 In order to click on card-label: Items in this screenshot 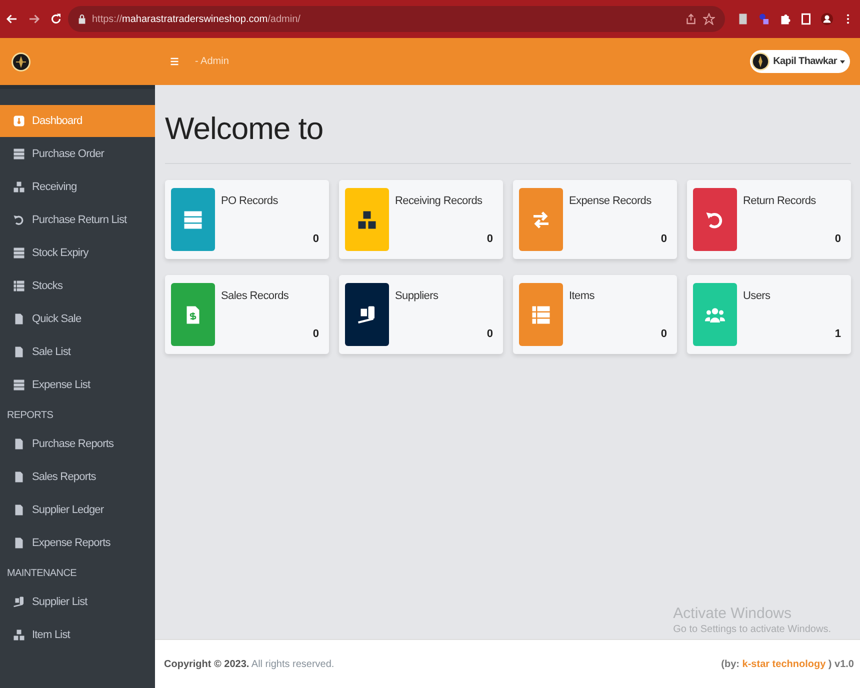, I will do `click(582, 296)`.